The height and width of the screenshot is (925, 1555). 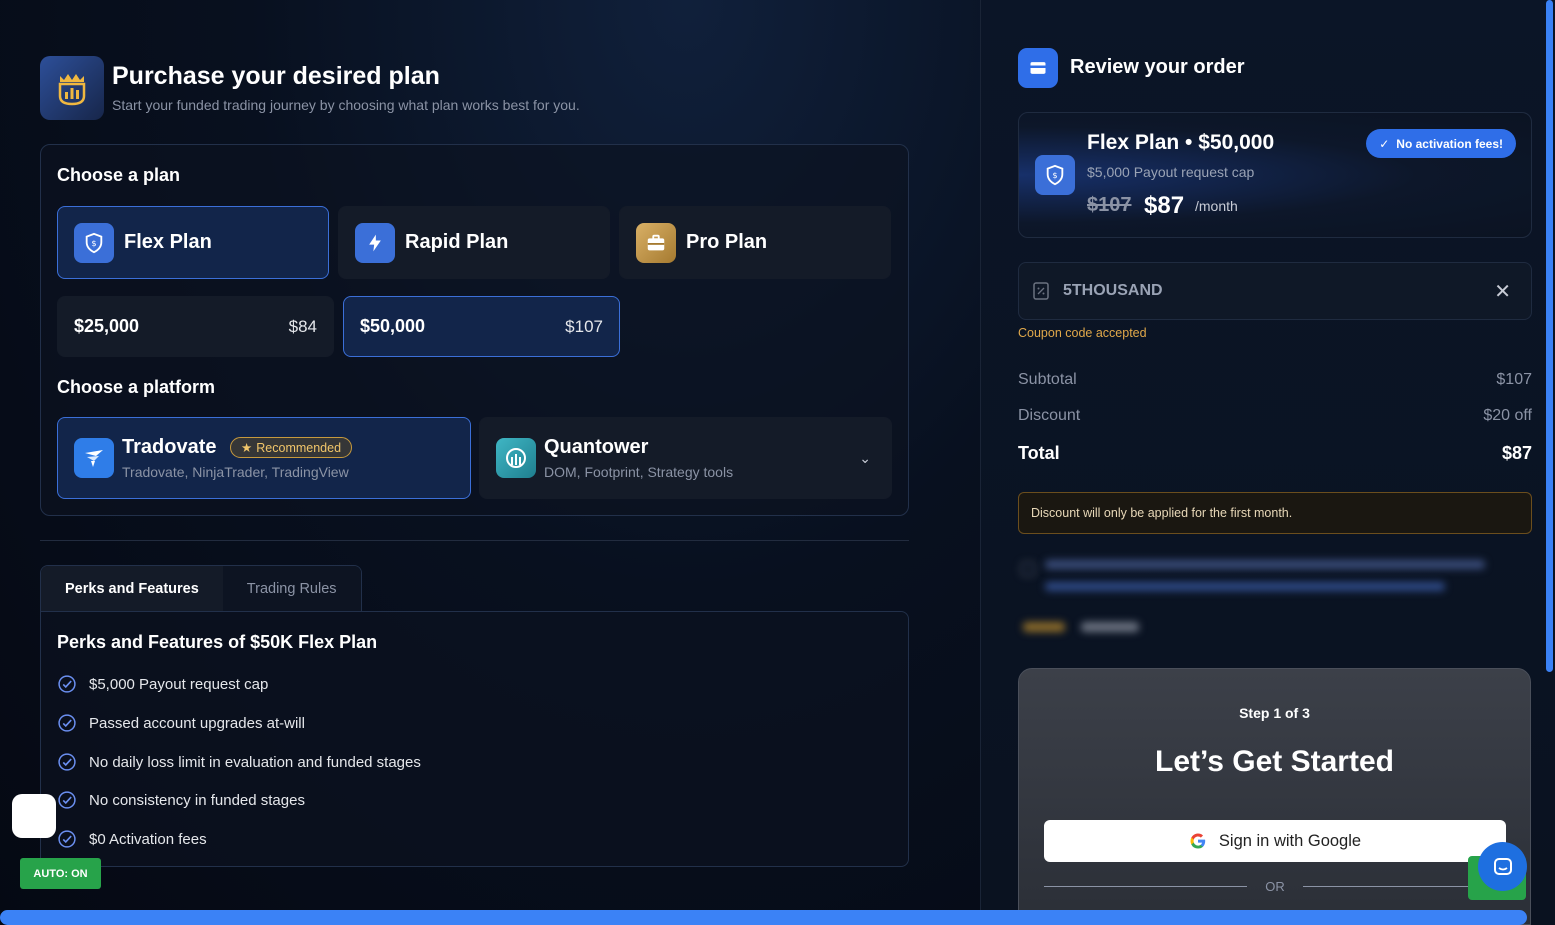 What do you see at coordinates (169, 447) in the screenshot?
I see `platform-name: Tradovate` at bounding box center [169, 447].